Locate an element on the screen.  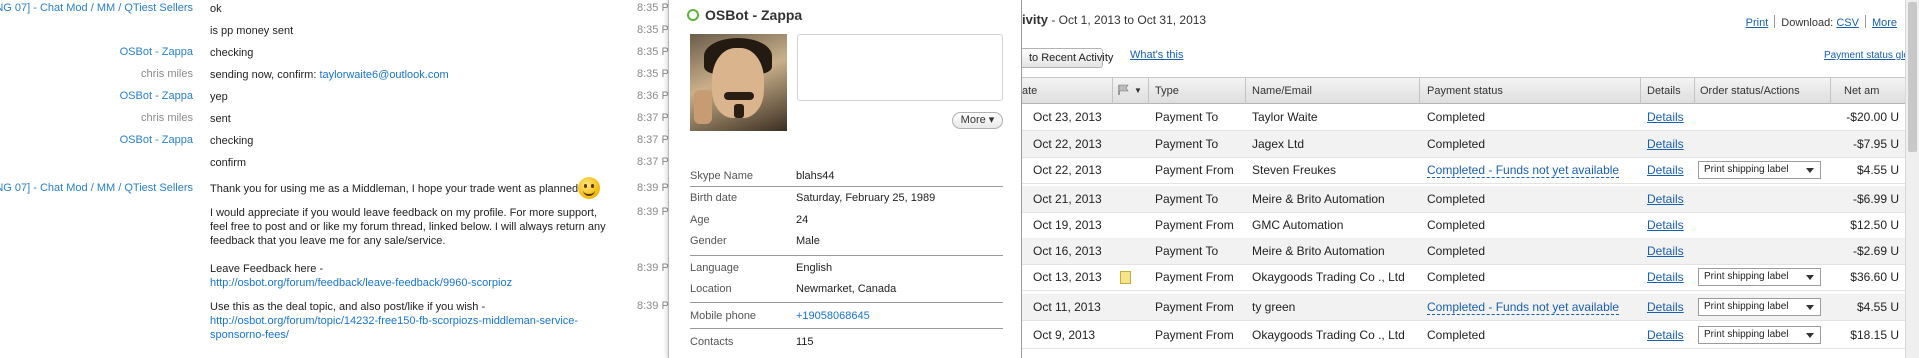
profile-field-label: Contacts is located at coordinates (712, 342).